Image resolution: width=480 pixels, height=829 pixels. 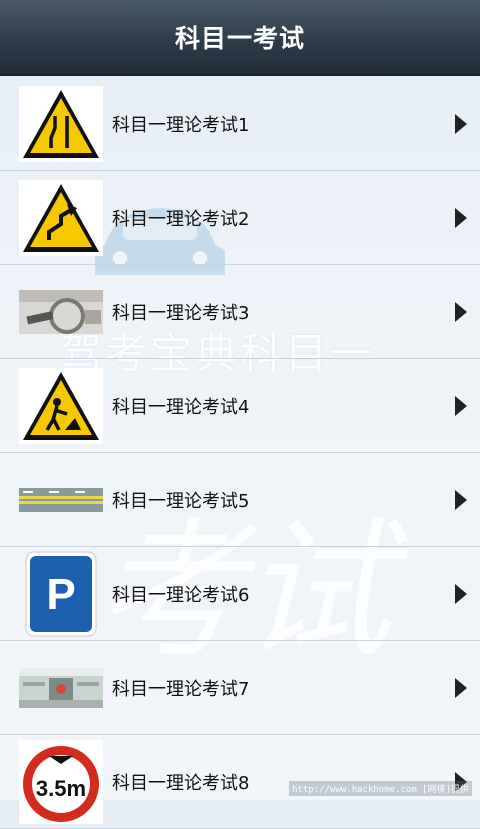 I want to click on height-limit-text: 3.5m, so click(x=61, y=788).